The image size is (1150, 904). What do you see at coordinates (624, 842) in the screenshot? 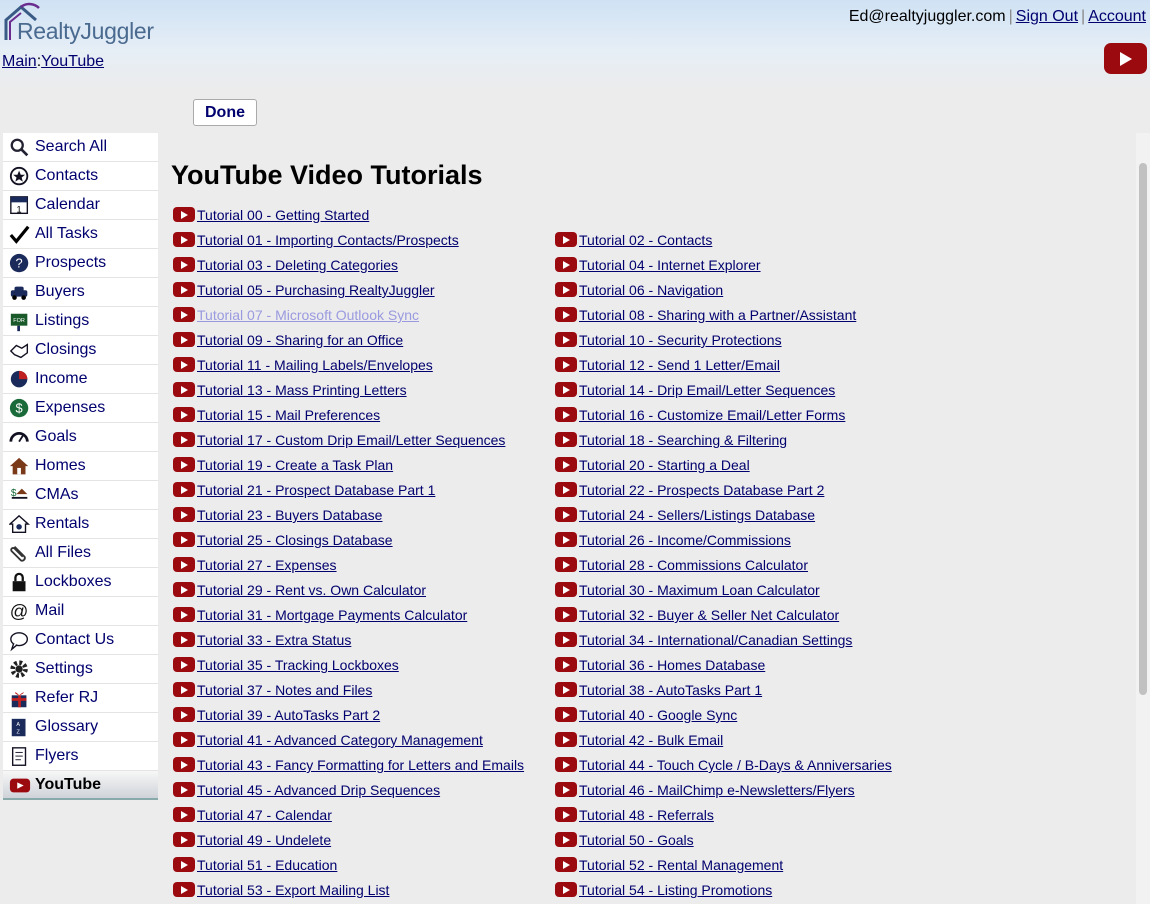
I see `tutorial-item: Tutorial 50 - Goals` at bounding box center [624, 842].